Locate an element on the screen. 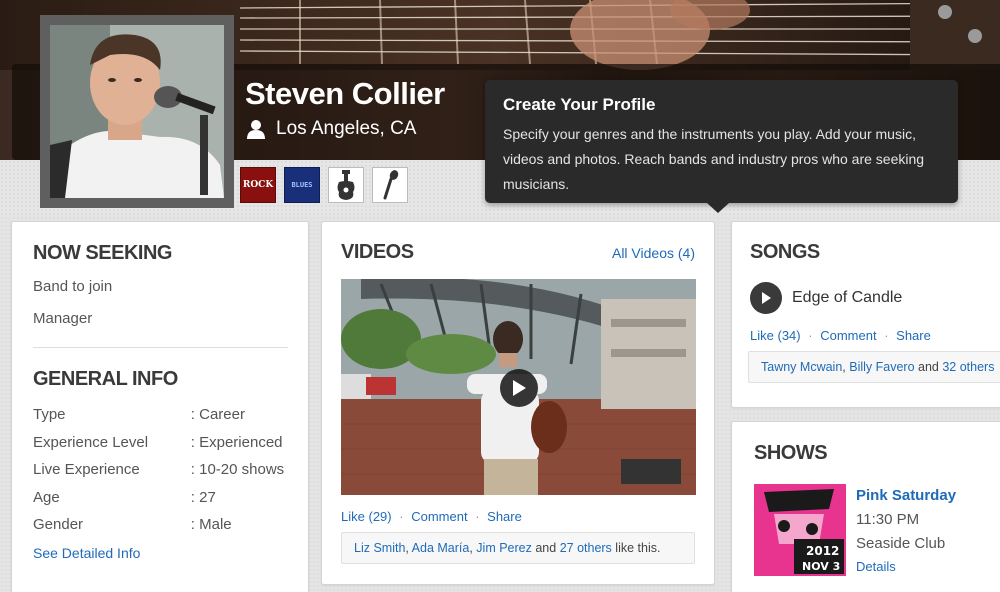  all-videos-link: All Videos (4) is located at coordinates (653, 253).